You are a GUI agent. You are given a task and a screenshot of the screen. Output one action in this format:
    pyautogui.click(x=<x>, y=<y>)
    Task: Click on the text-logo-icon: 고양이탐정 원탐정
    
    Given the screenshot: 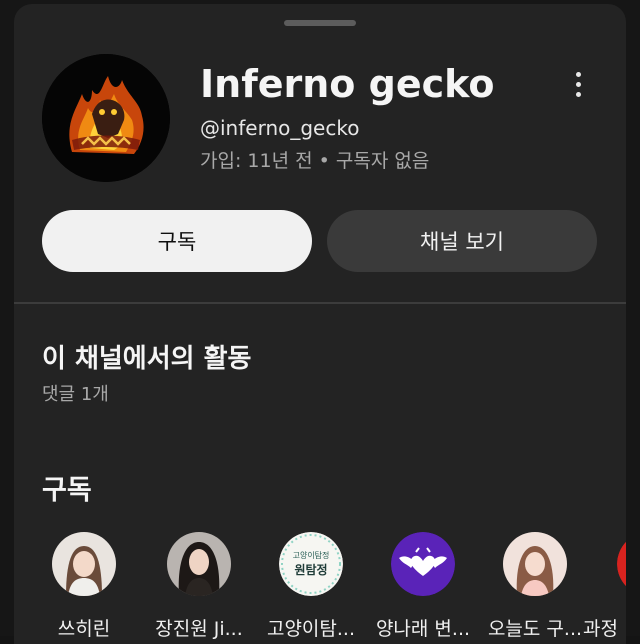 What is the action you would take?
    pyautogui.click(x=311, y=564)
    